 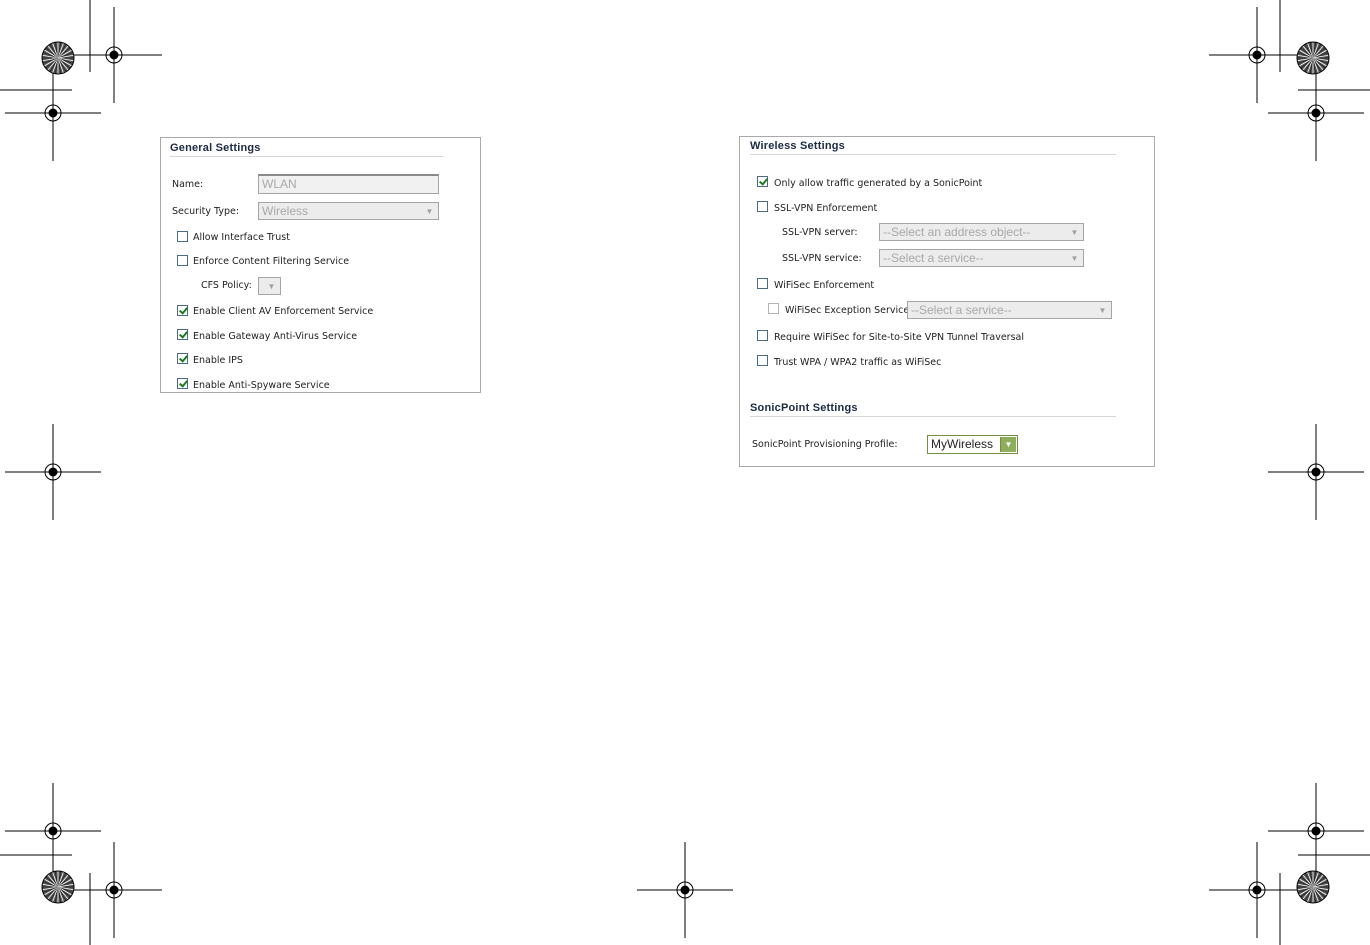 I want to click on wifisec-enforcement-checkbox, so click(x=762, y=283).